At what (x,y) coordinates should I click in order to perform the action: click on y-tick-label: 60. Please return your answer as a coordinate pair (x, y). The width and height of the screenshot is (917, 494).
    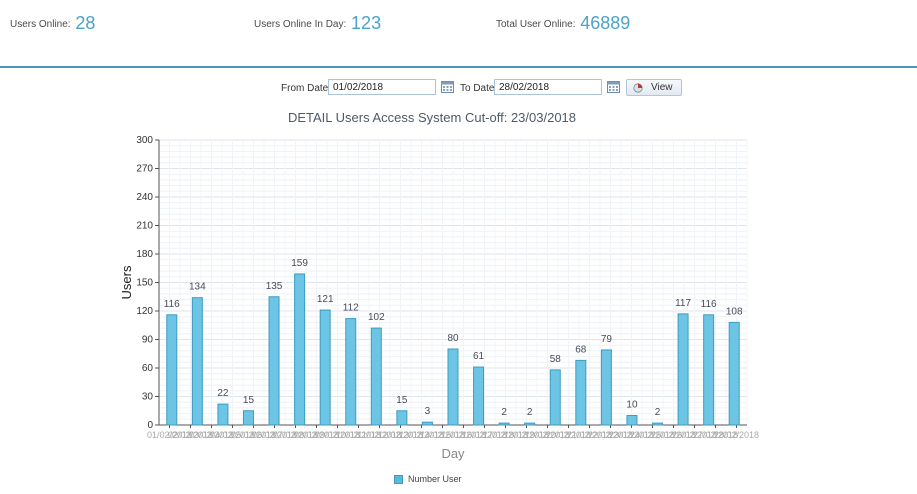
    Looking at the image, I should click on (148, 368).